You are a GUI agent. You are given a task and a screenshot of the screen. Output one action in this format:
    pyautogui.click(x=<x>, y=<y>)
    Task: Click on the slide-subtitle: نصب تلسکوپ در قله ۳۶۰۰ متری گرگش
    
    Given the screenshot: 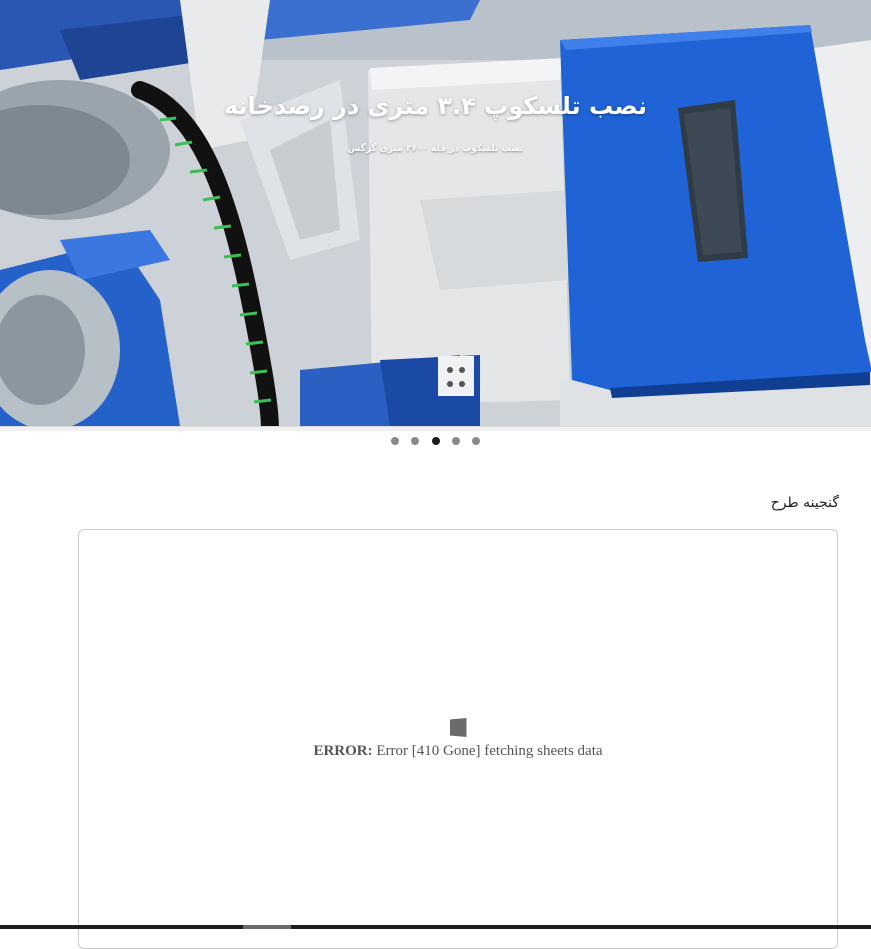 What is the action you would take?
    pyautogui.click(x=435, y=149)
    